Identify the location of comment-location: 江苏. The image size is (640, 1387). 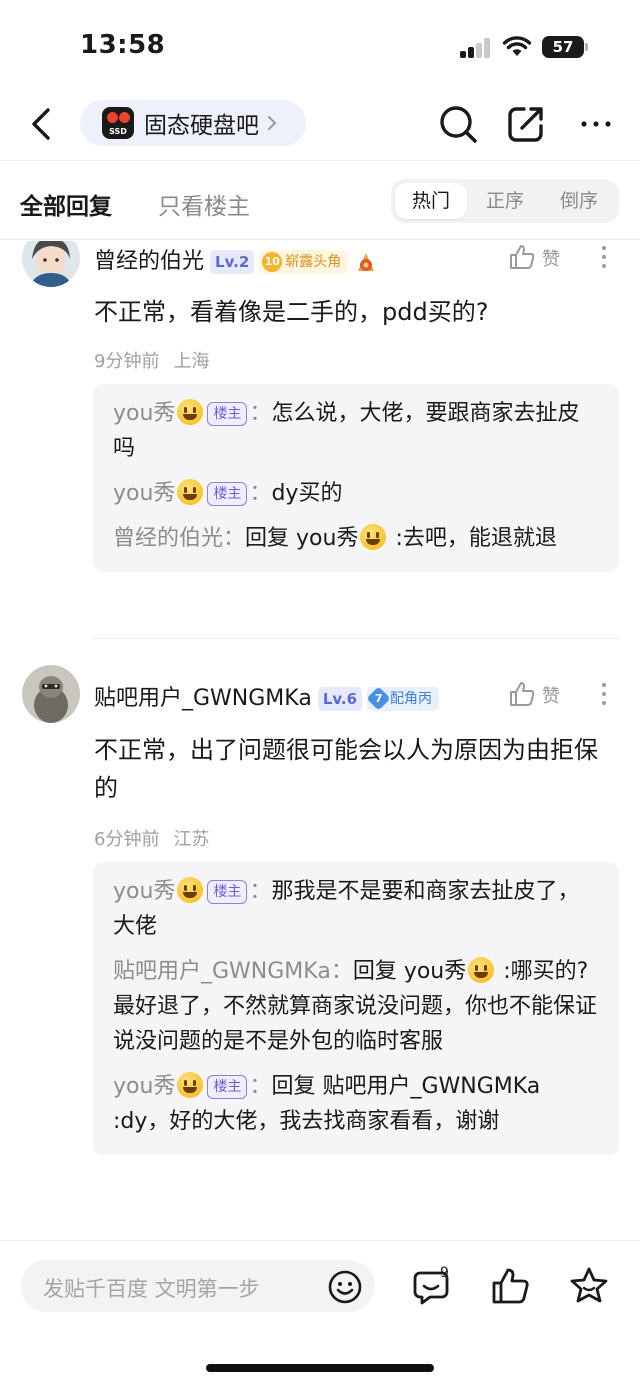
(191, 839).